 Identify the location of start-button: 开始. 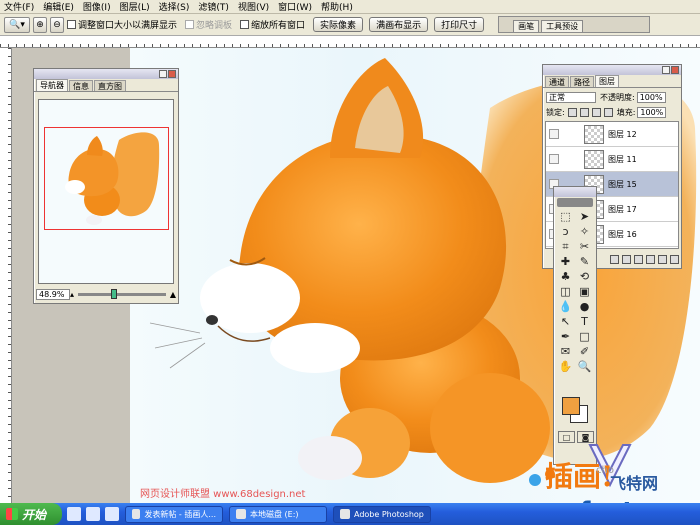
(31, 514).